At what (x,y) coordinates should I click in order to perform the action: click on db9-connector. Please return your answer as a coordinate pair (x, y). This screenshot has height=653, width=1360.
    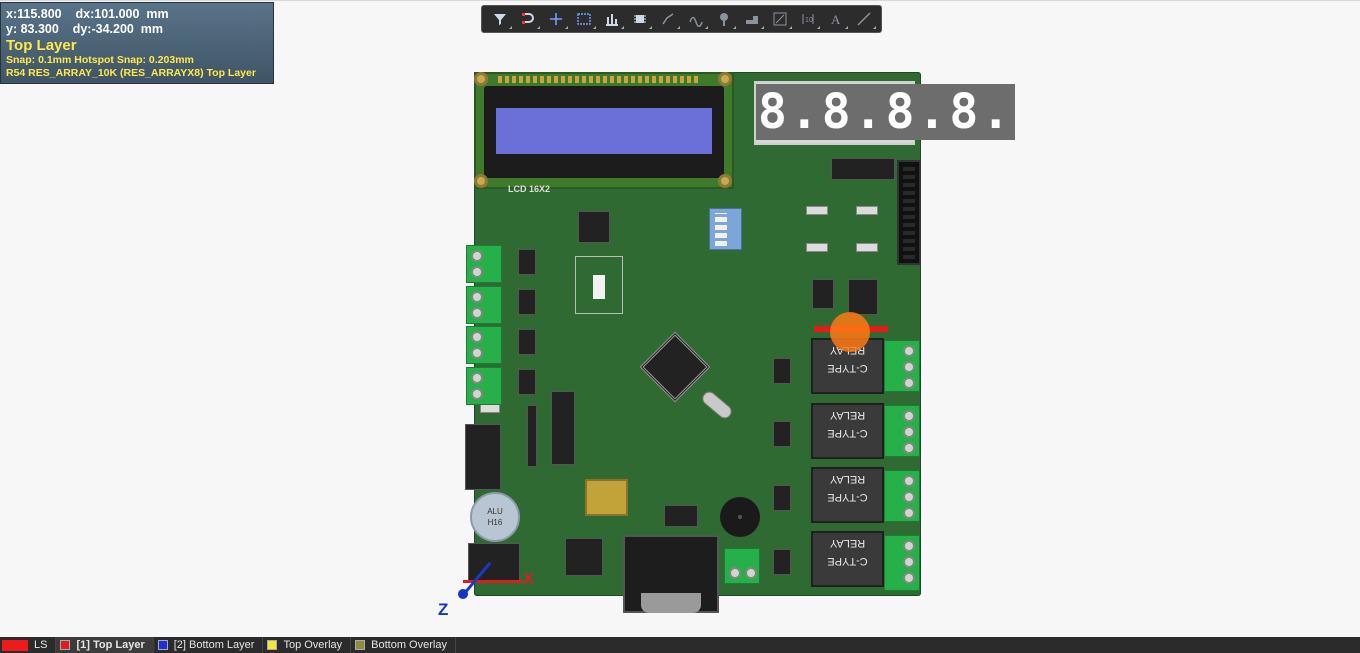
    Looking at the image, I should click on (671, 574).